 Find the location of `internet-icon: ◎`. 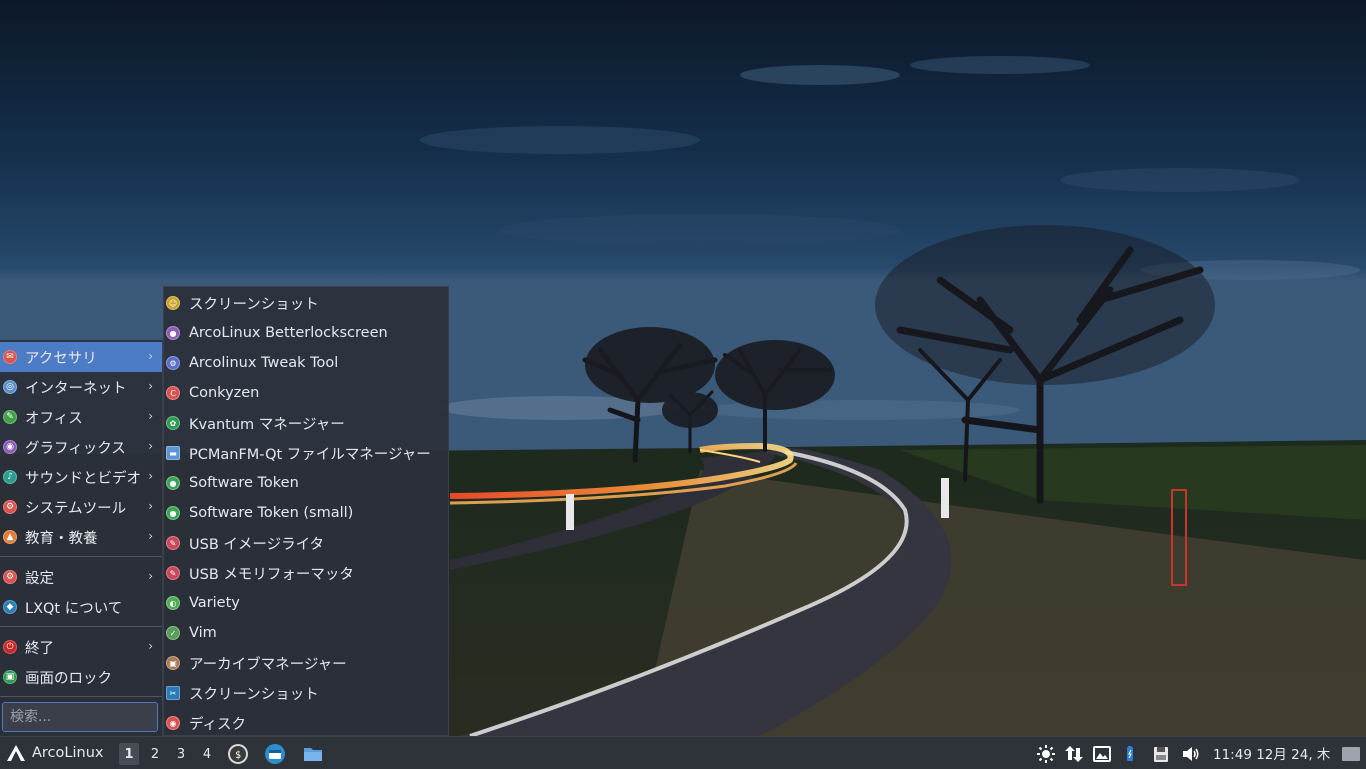

internet-icon: ◎ is located at coordinates (10, 387).